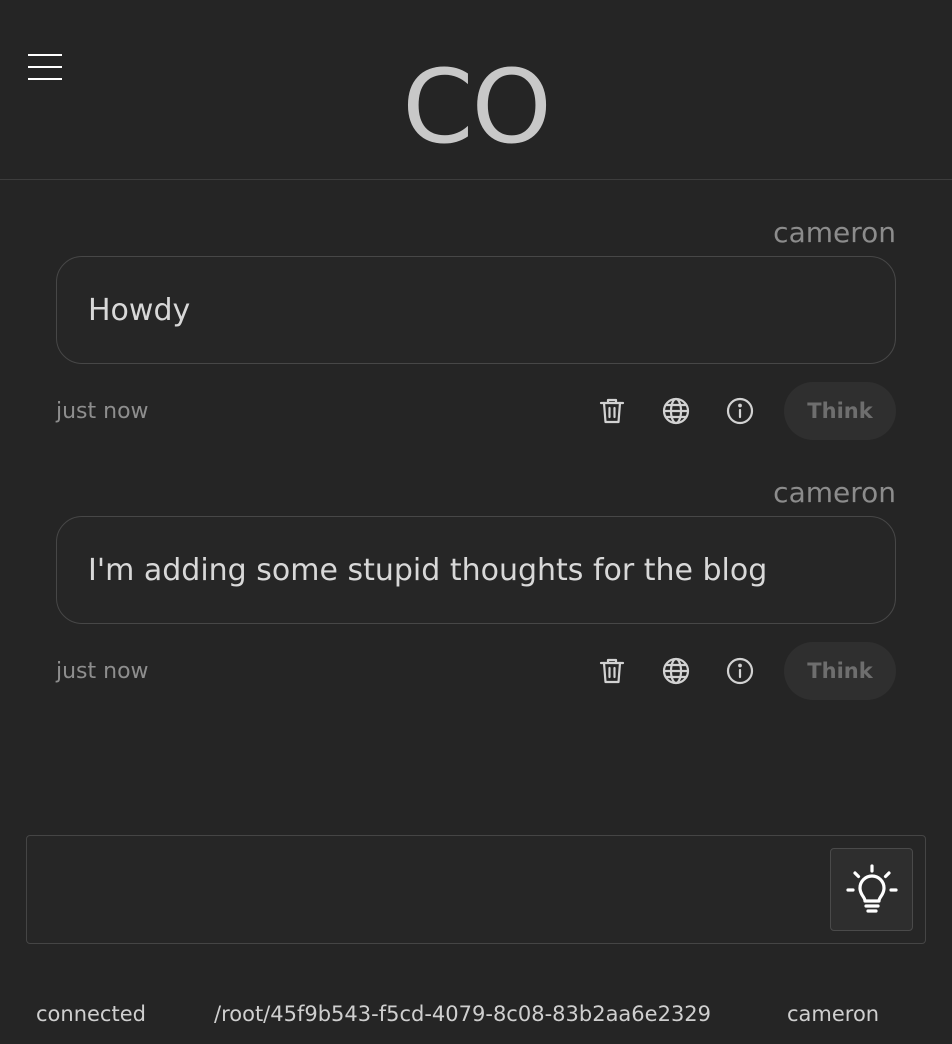 The height and width of the screenshot is (1044, 952). Describe the element at coordinates (833, 1014) in the screenshot. I see `current-user: cameron` at that location.